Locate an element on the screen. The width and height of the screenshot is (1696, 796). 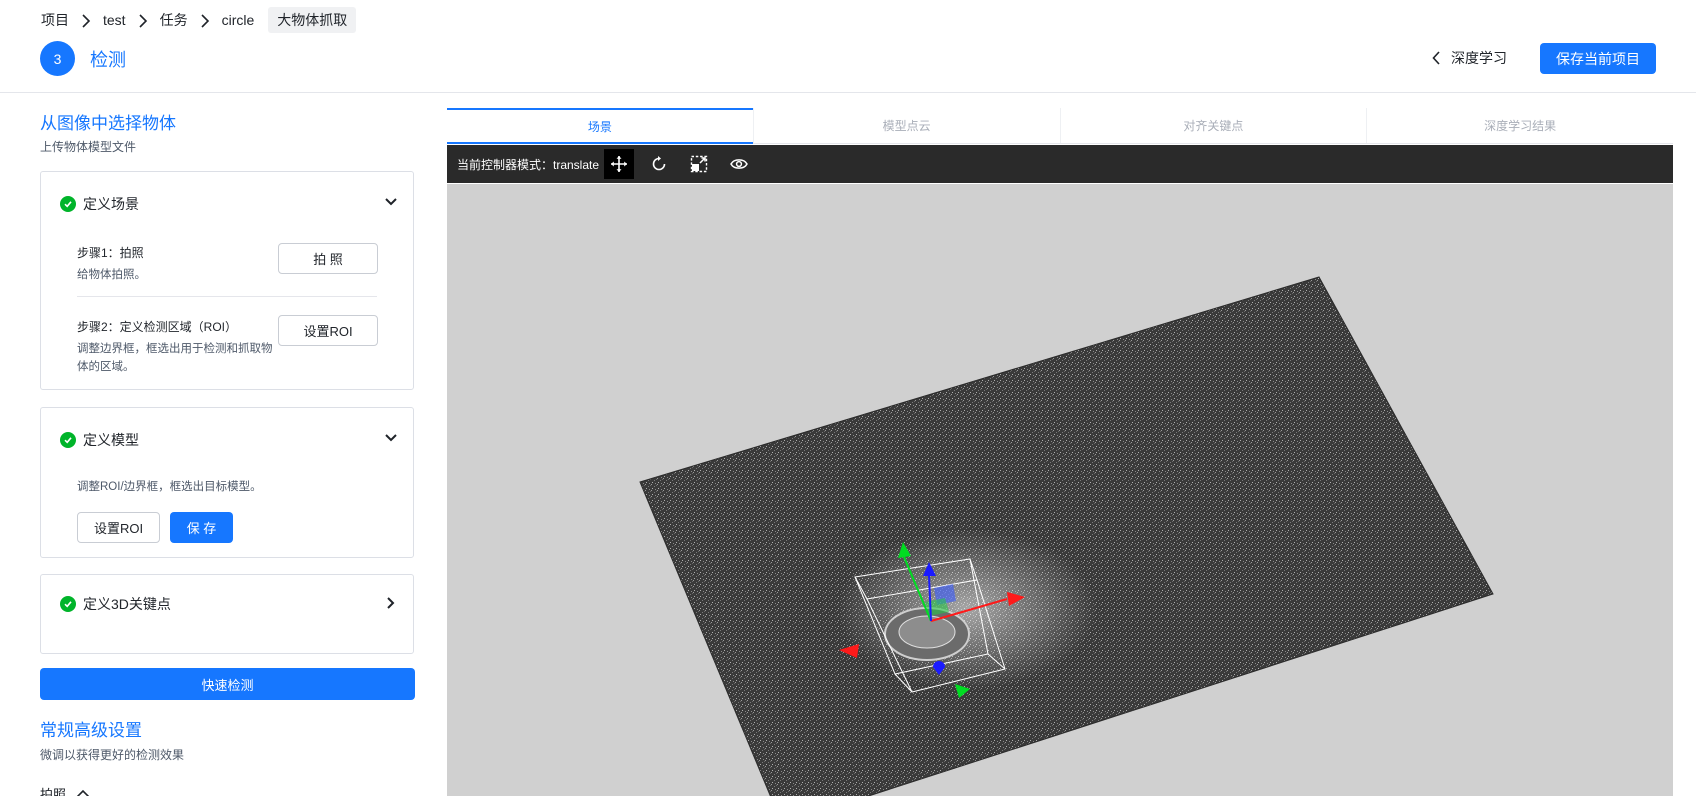
move-icon is located at coordinates (619, 164).